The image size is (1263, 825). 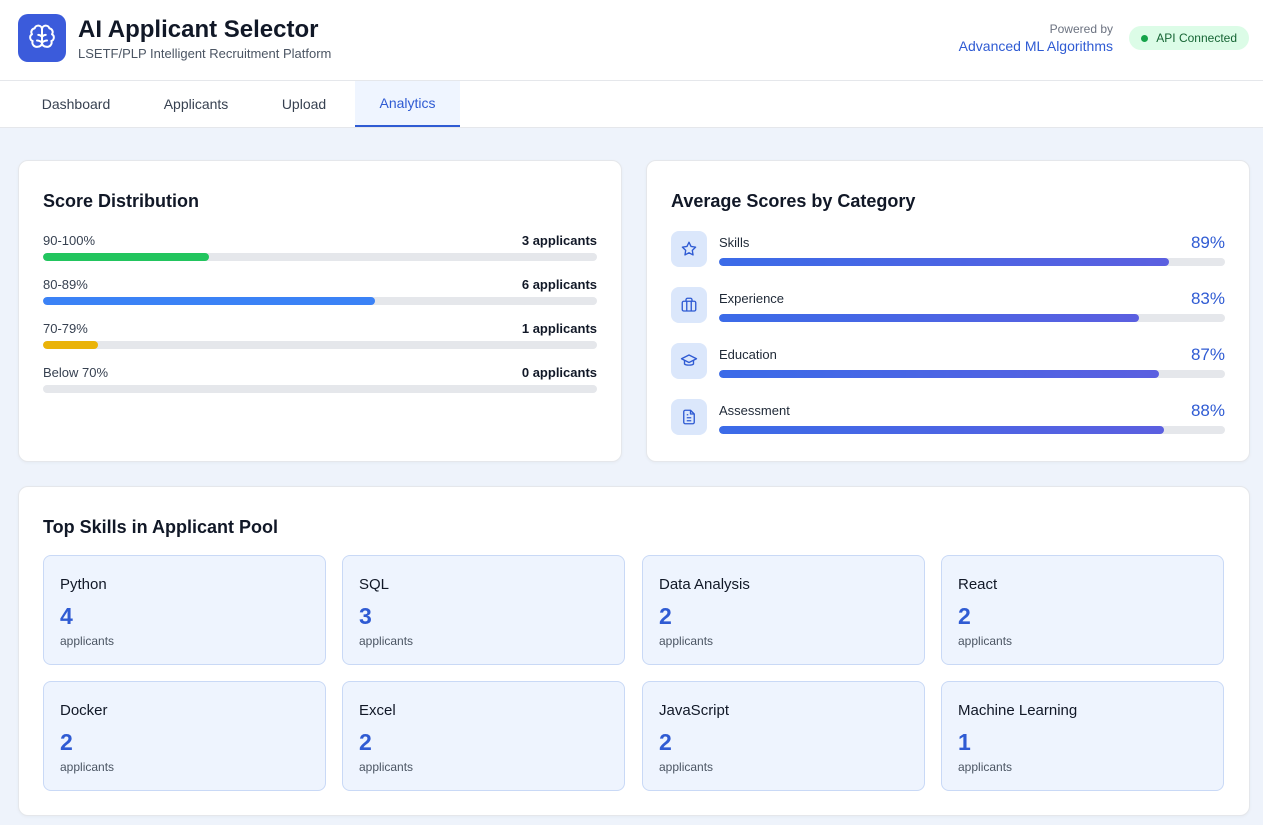 What do you see at coordinates (1207, 298) in the screenshot?
I see `category-value: 83%` at bounding box center [1207, 298].